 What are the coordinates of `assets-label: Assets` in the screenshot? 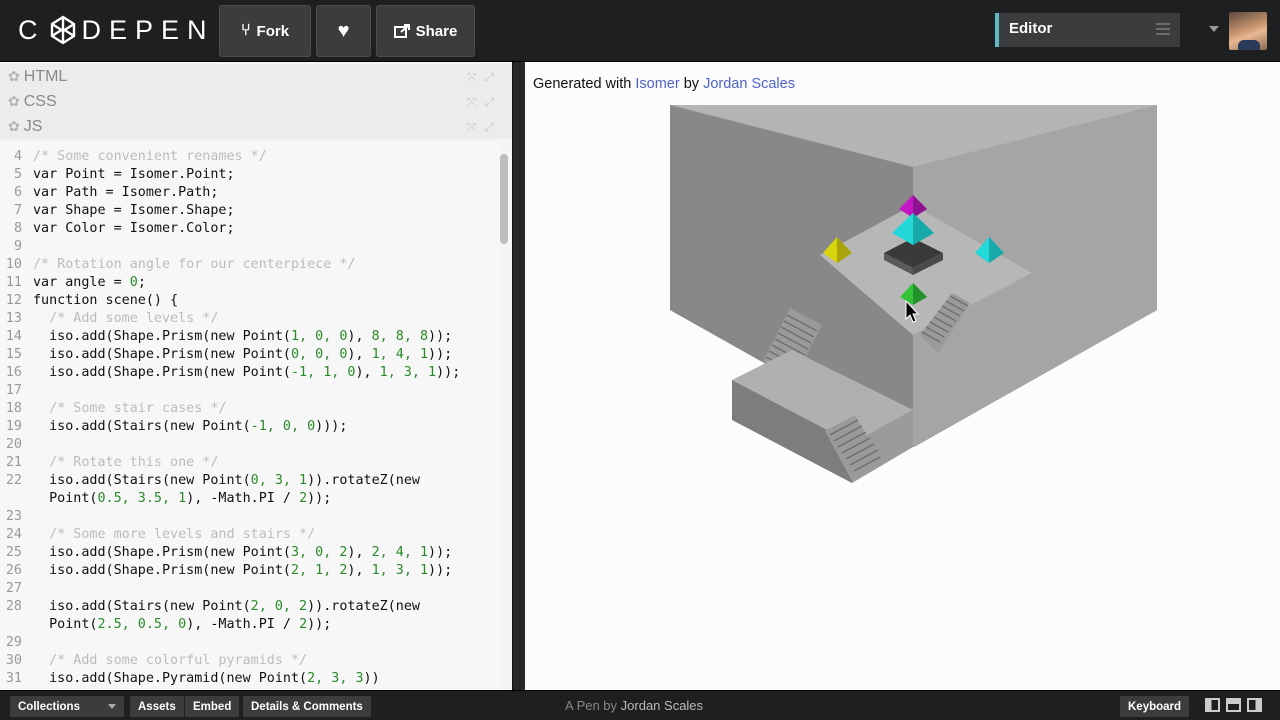 It's located at (157, 706).